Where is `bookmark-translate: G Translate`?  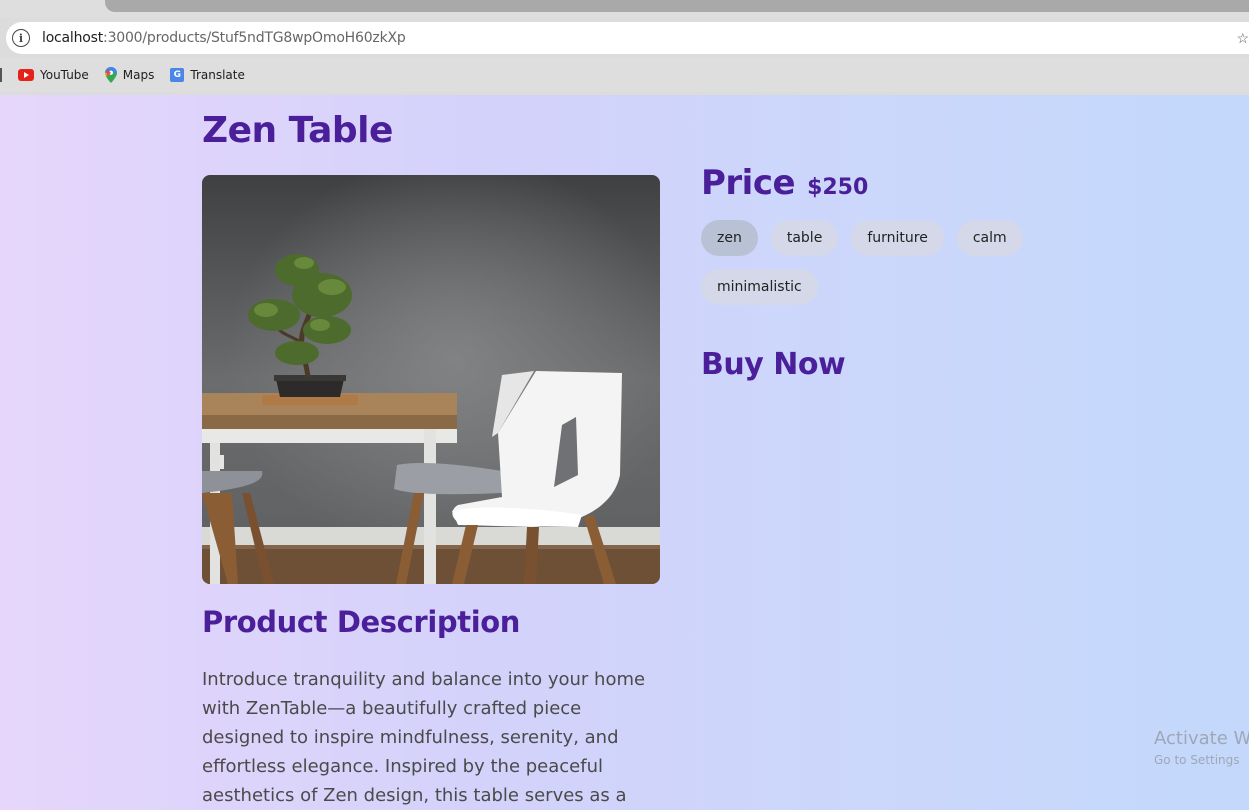 bookmark-translate: G Translate is located at coordinates (207, 75).